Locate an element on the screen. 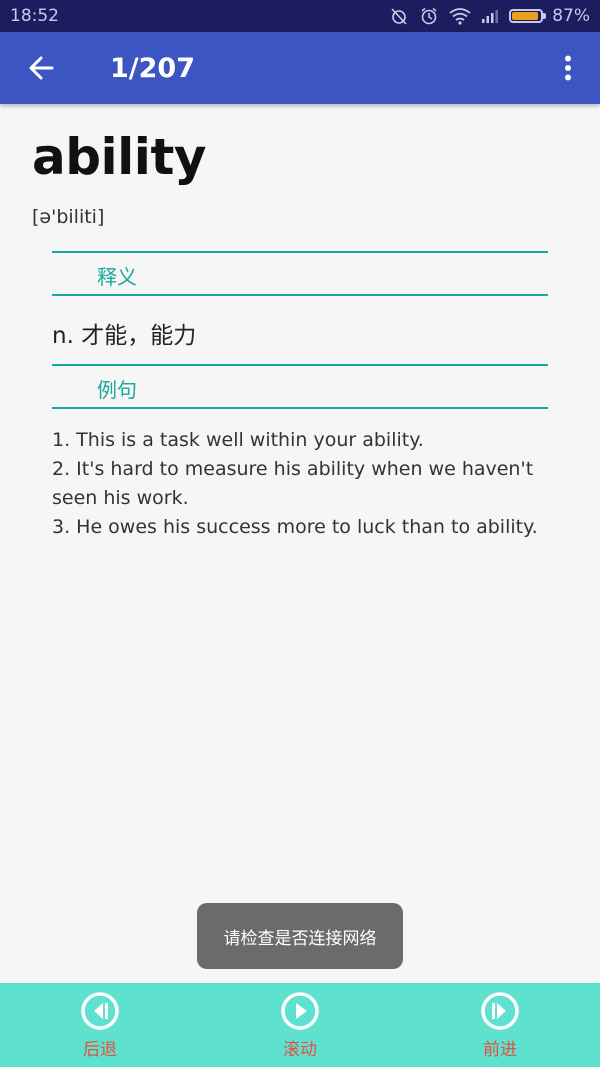 The image size is (600, 1067). next-button: 前进 is located at coordinates (500, 1025).